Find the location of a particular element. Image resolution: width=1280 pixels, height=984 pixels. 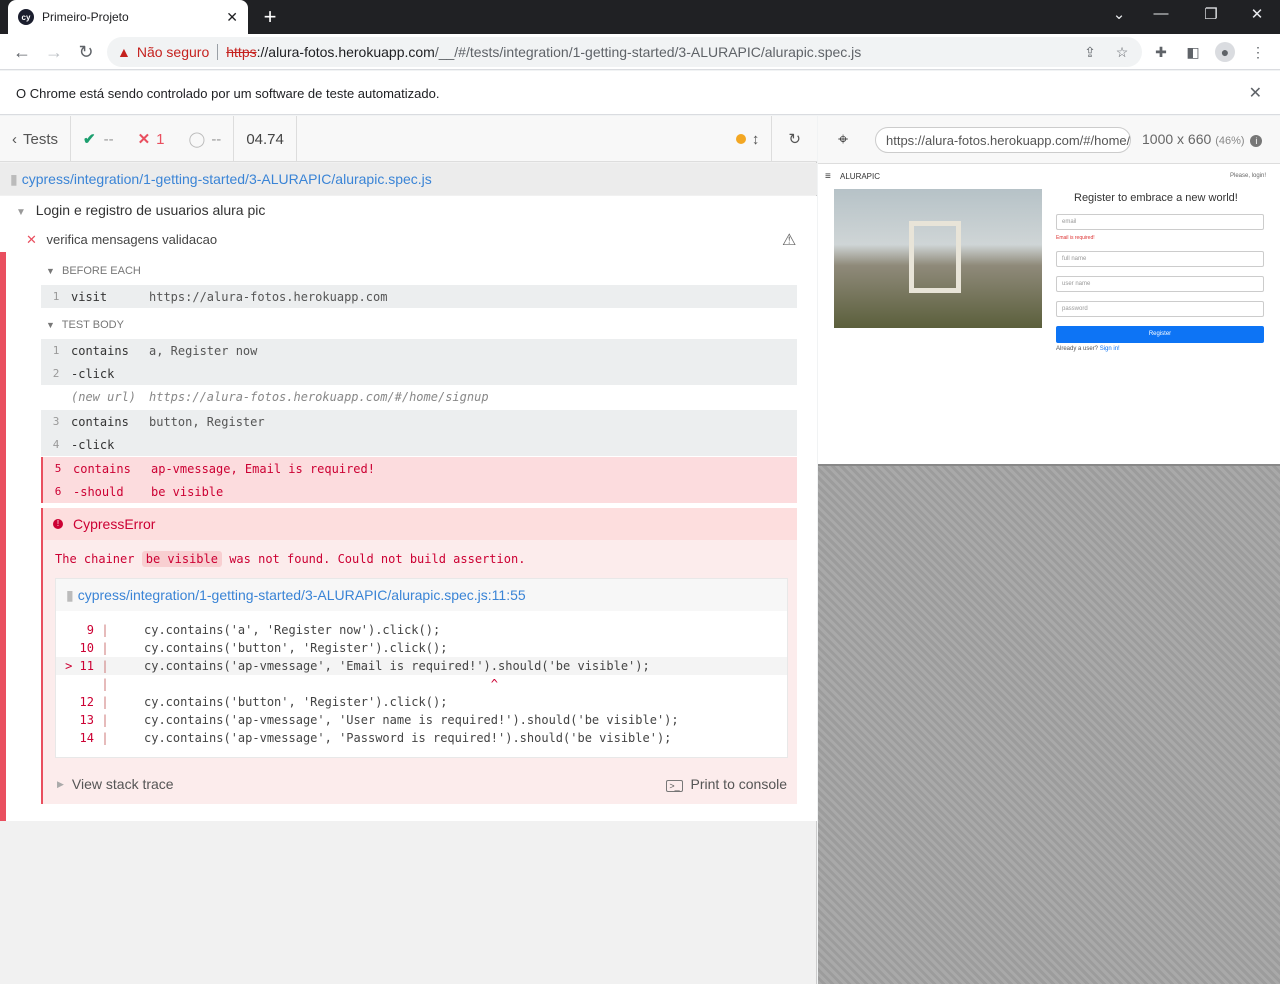

error-message-code: be visible is located at coordinates (181, 559).